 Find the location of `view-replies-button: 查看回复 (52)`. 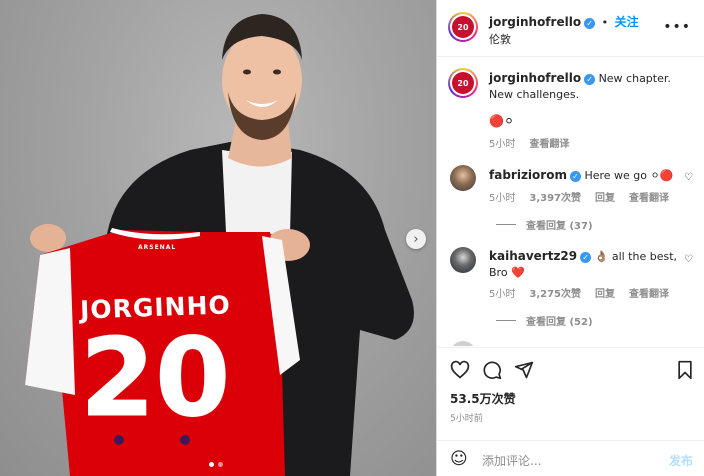

view-replies-button: 查看回复 (52) is located at coordinates (544, 320).